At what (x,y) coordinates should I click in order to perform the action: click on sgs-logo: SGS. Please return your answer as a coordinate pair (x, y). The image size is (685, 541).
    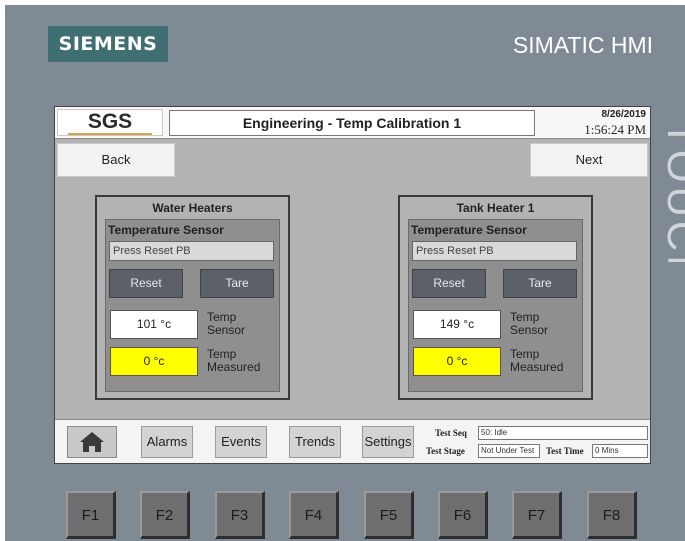
    Looking at the image, I should click on (110, 122).